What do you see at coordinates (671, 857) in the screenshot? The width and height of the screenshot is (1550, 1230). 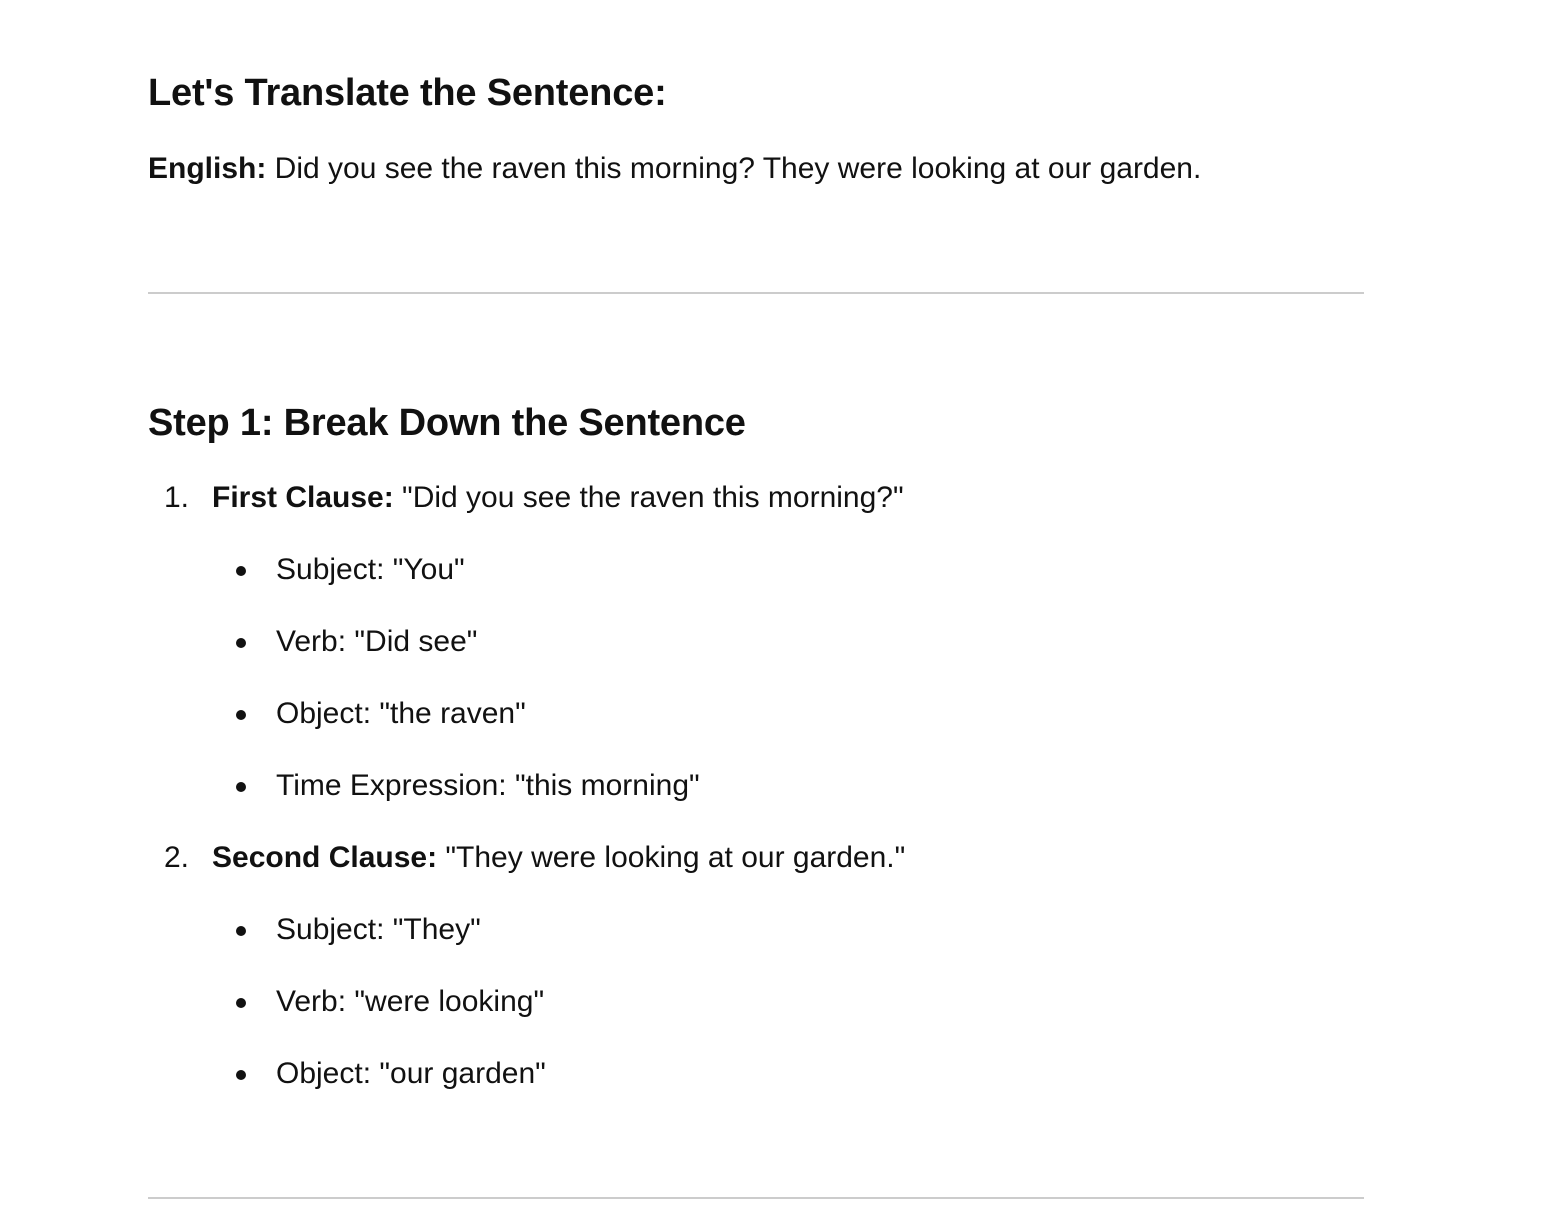 I see `clause-text: "They were looking at our garden."` at bounding box center [671, 857].